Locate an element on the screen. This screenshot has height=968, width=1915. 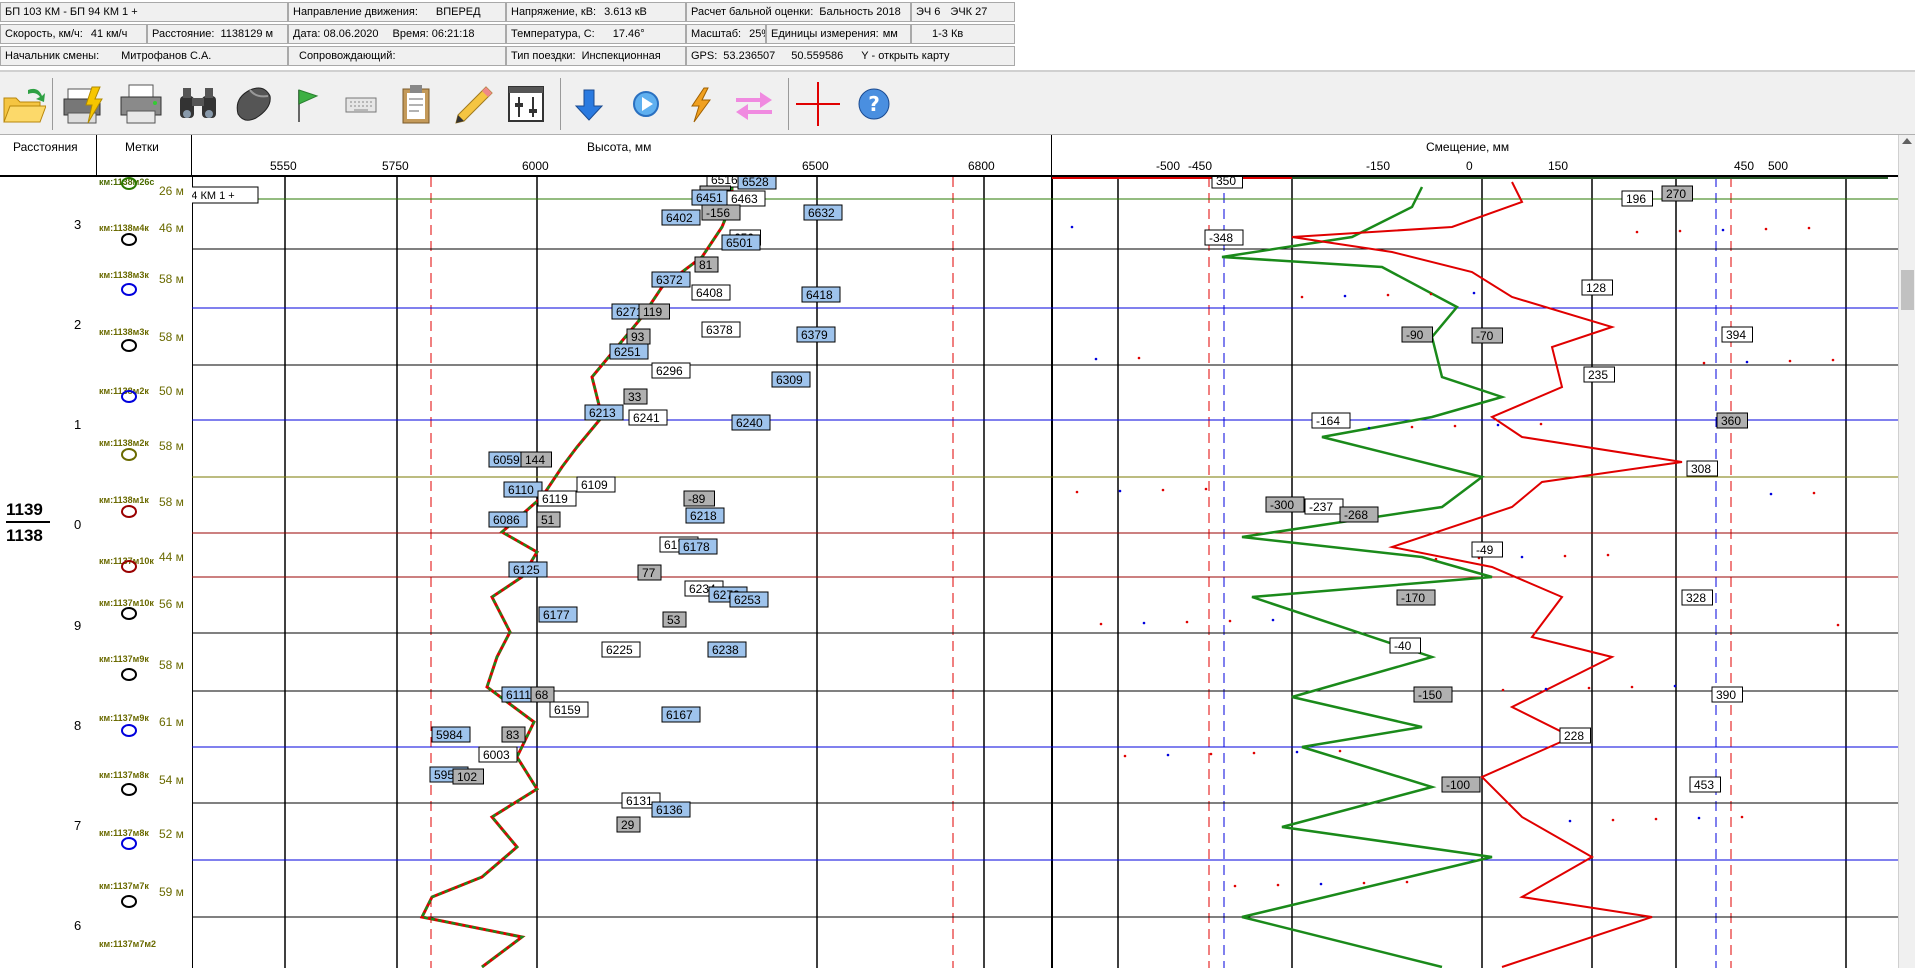
height-value-label: 83 is located at coordinates (513, 735).